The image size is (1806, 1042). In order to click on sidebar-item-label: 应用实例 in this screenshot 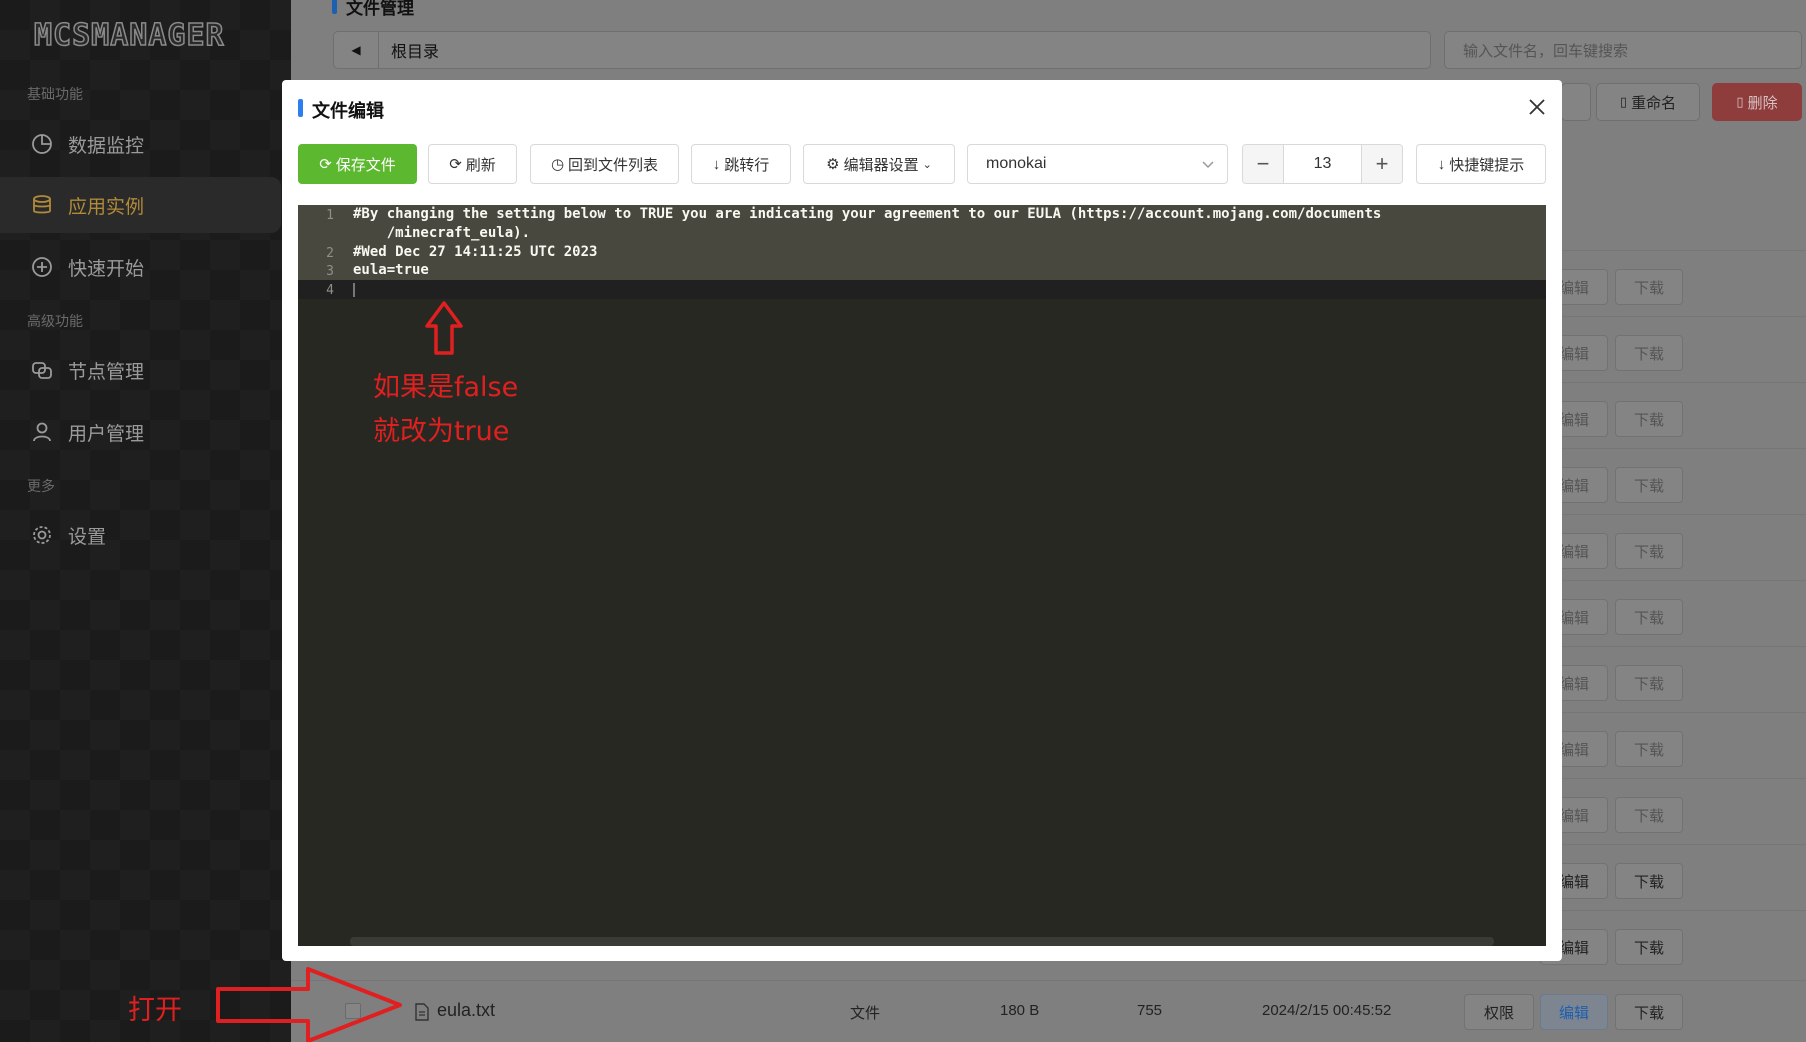, I will do `click(106, 207)`.